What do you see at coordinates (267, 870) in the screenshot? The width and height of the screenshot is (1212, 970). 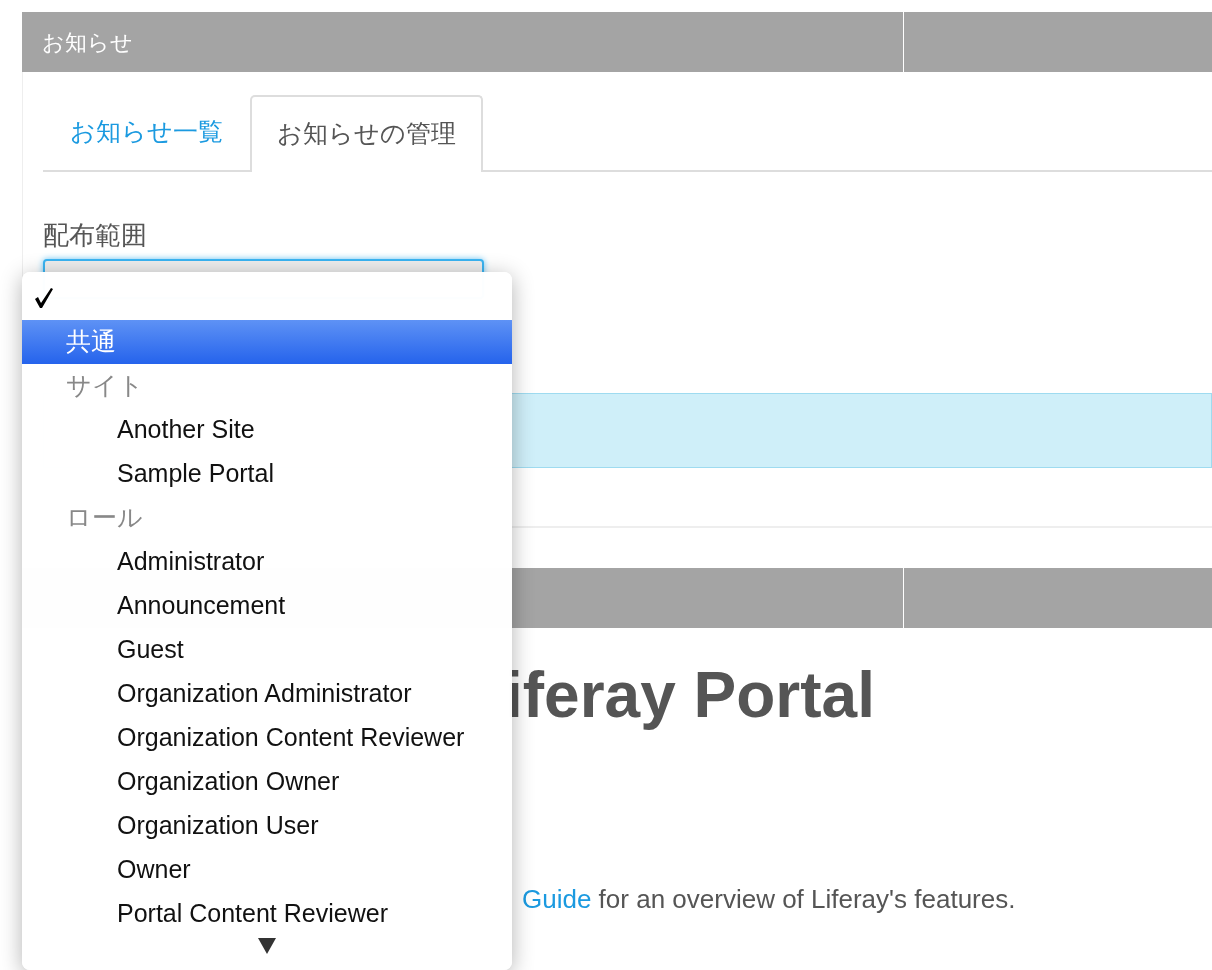 I see `menu-option: Owner` at bounding box center [267, 870].